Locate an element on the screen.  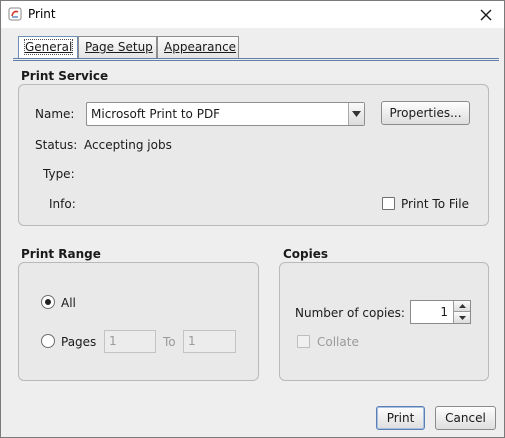
tab-general-label: General is located at coordinates (48, 47).